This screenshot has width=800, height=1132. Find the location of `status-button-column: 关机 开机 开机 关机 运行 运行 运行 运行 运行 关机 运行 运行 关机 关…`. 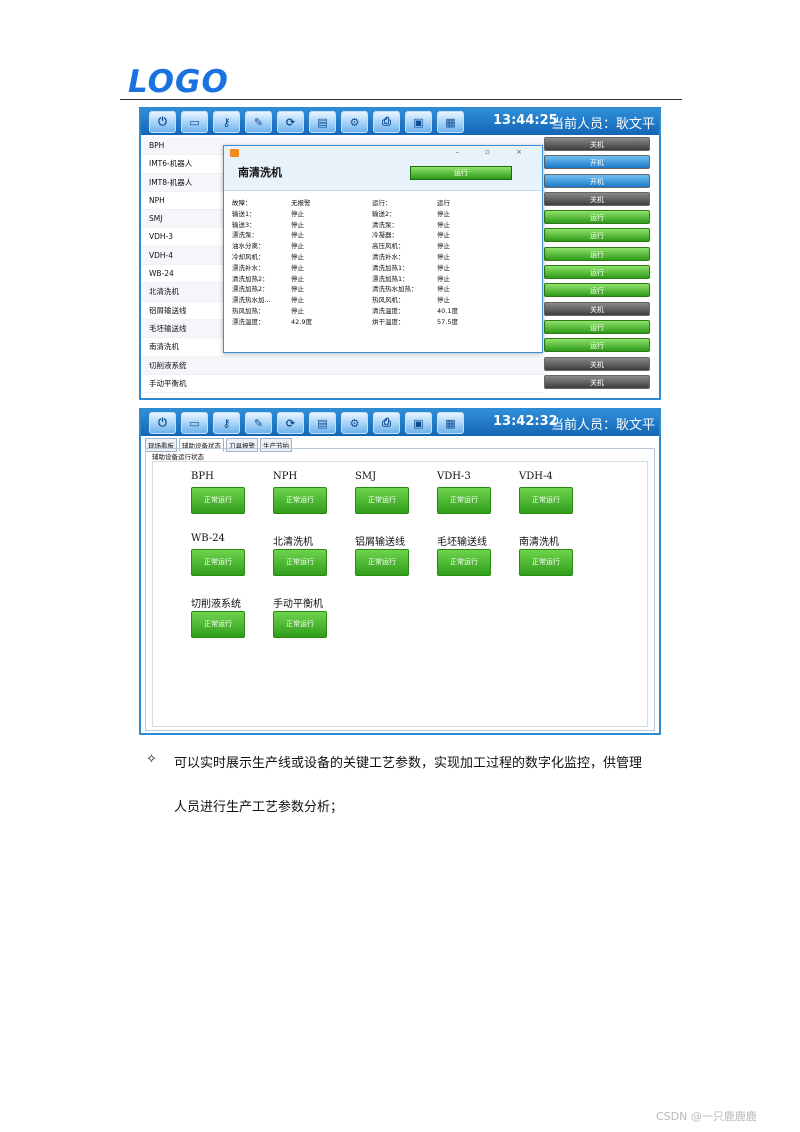

status-button-column: 关机 开机 开机 关机 运行 运行 运行 运行 运行 关机 运行 运行 关机 关… is located at coordinates (597, 265).